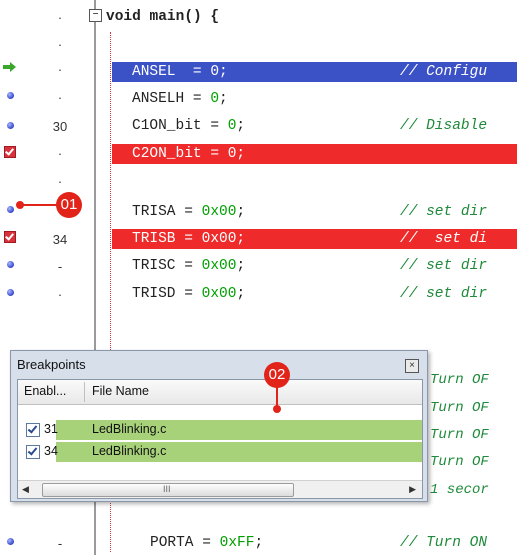 This screenshot has width=517, height=555. I want to click on code-text: ANSEL = 0;, so click(180, 72).